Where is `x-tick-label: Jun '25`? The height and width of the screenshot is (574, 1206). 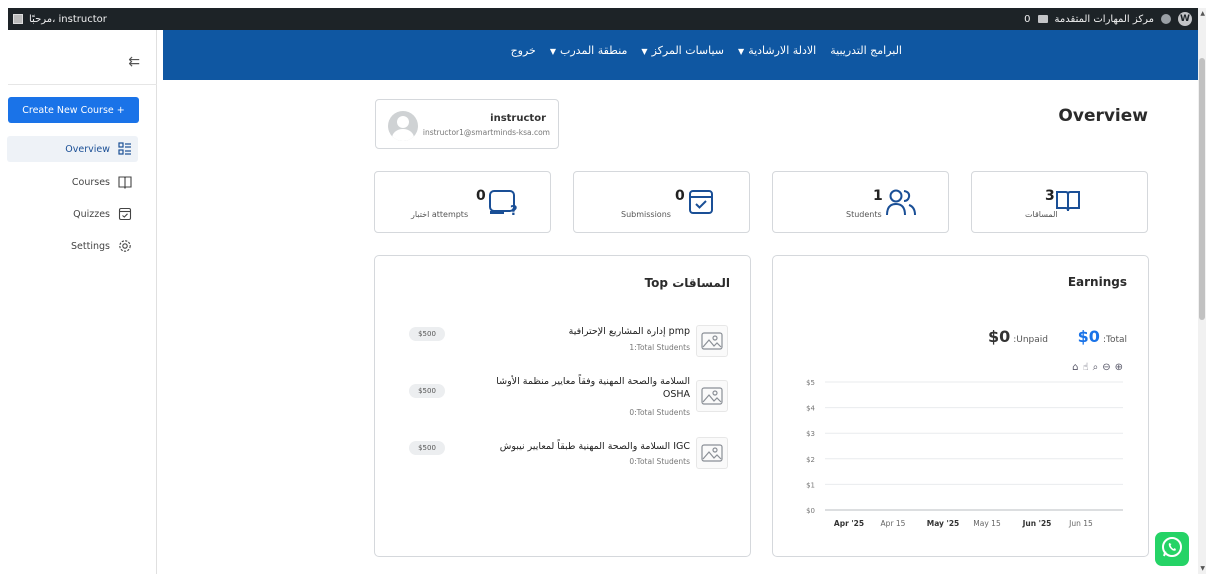
x-tick-label: Jun '25 is located at coordinates (1037, 523).